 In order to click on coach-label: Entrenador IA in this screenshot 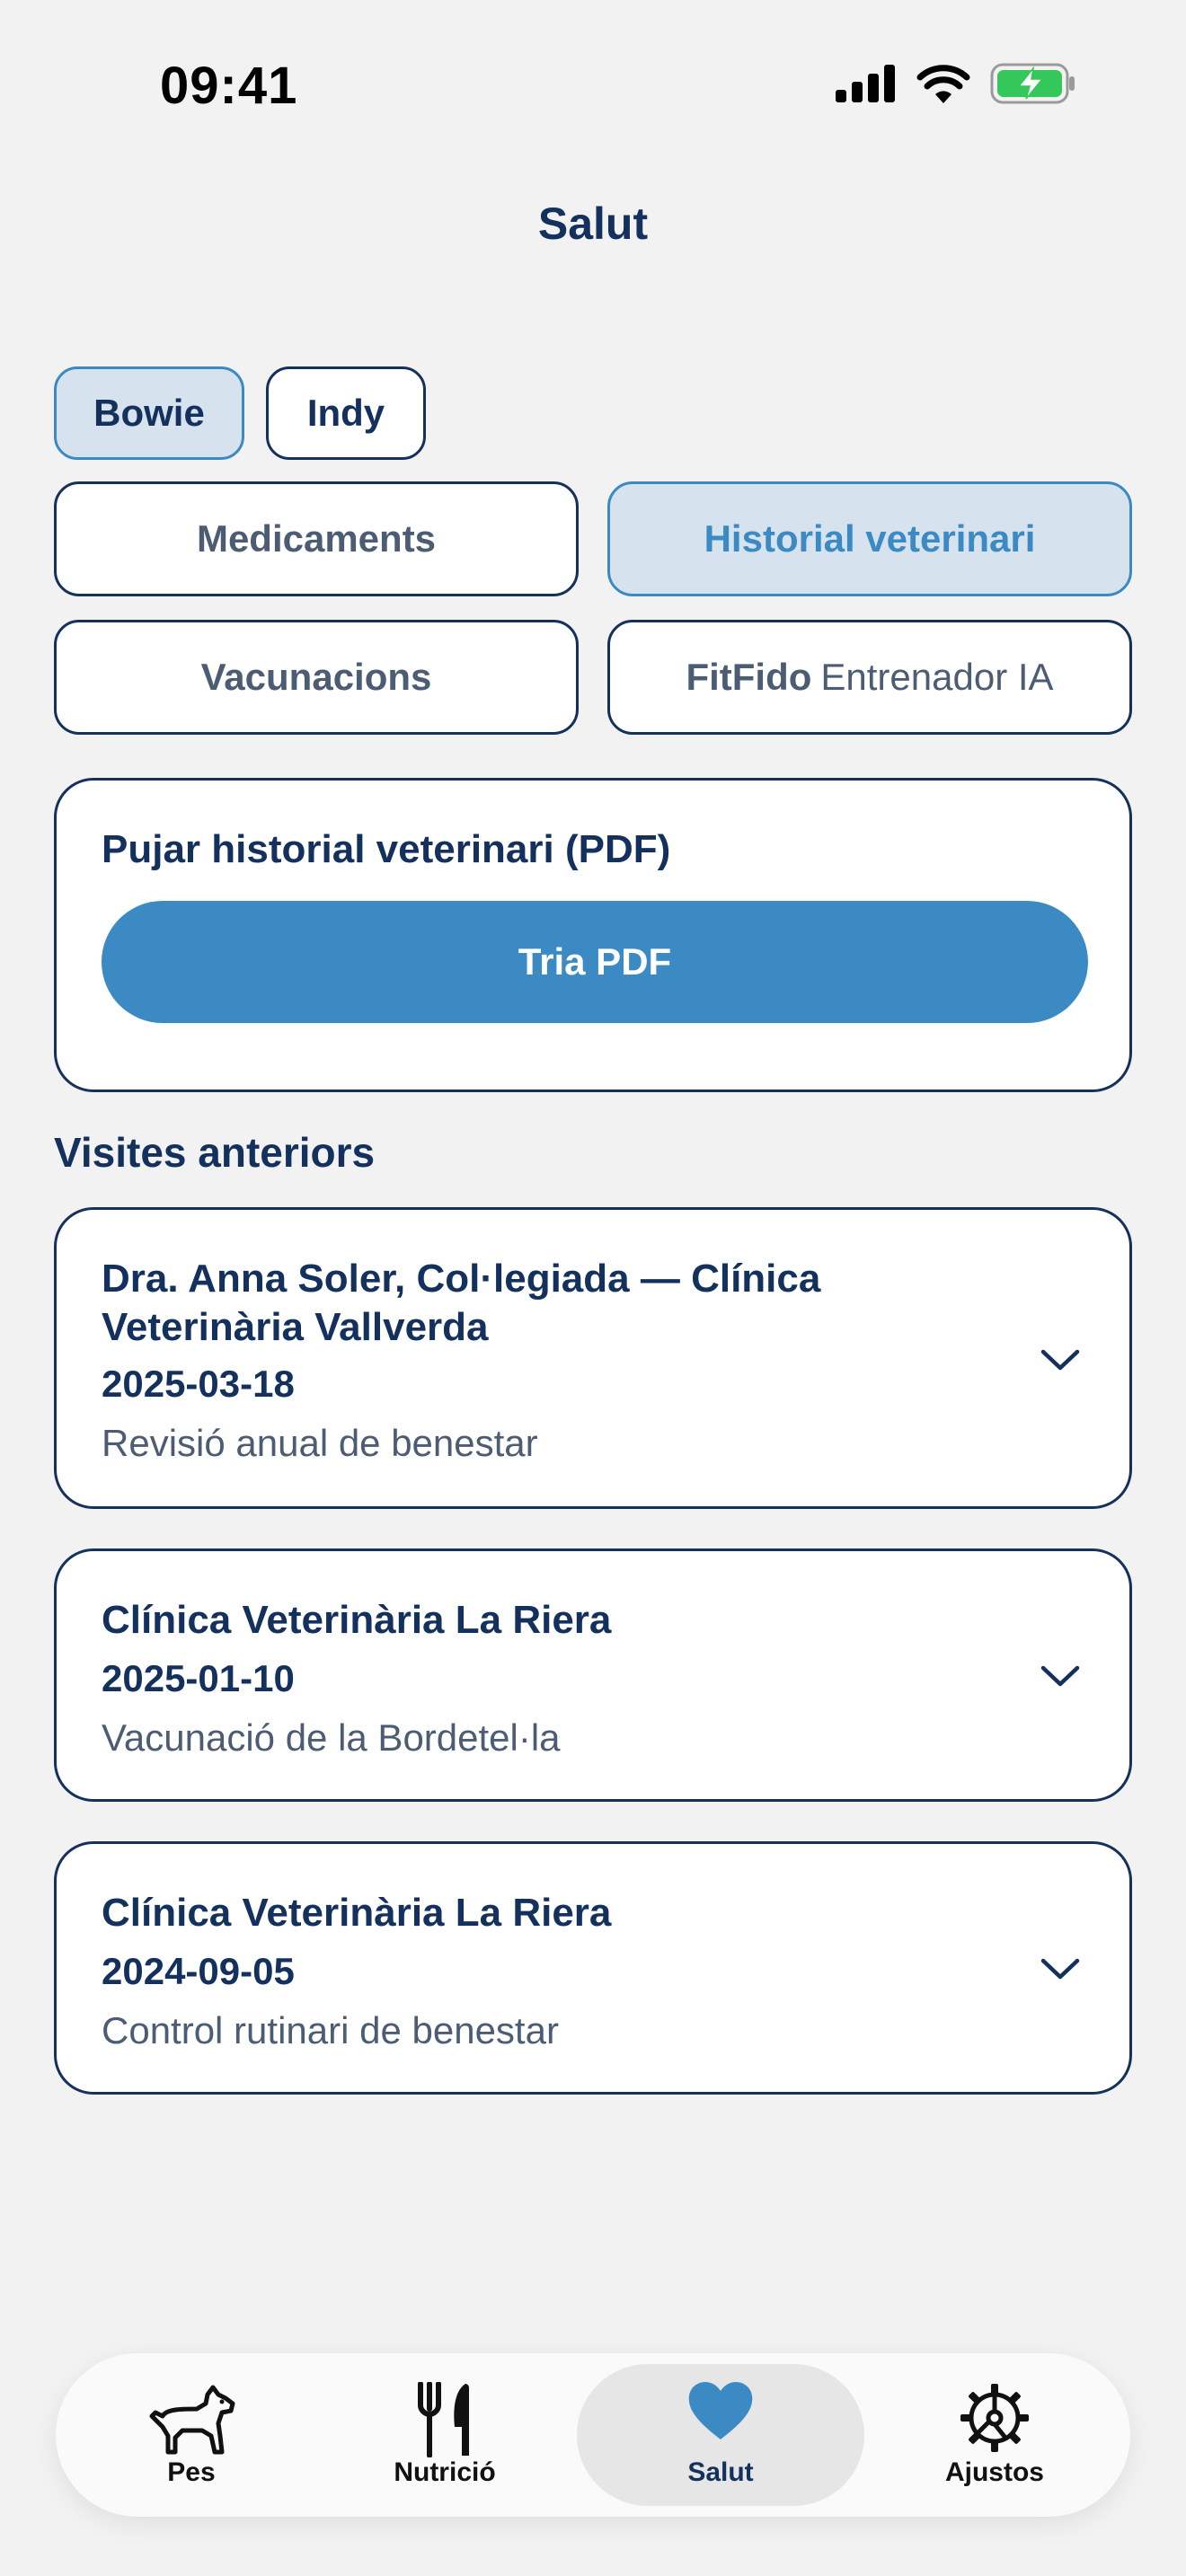, I will do `click(937, 677)`.